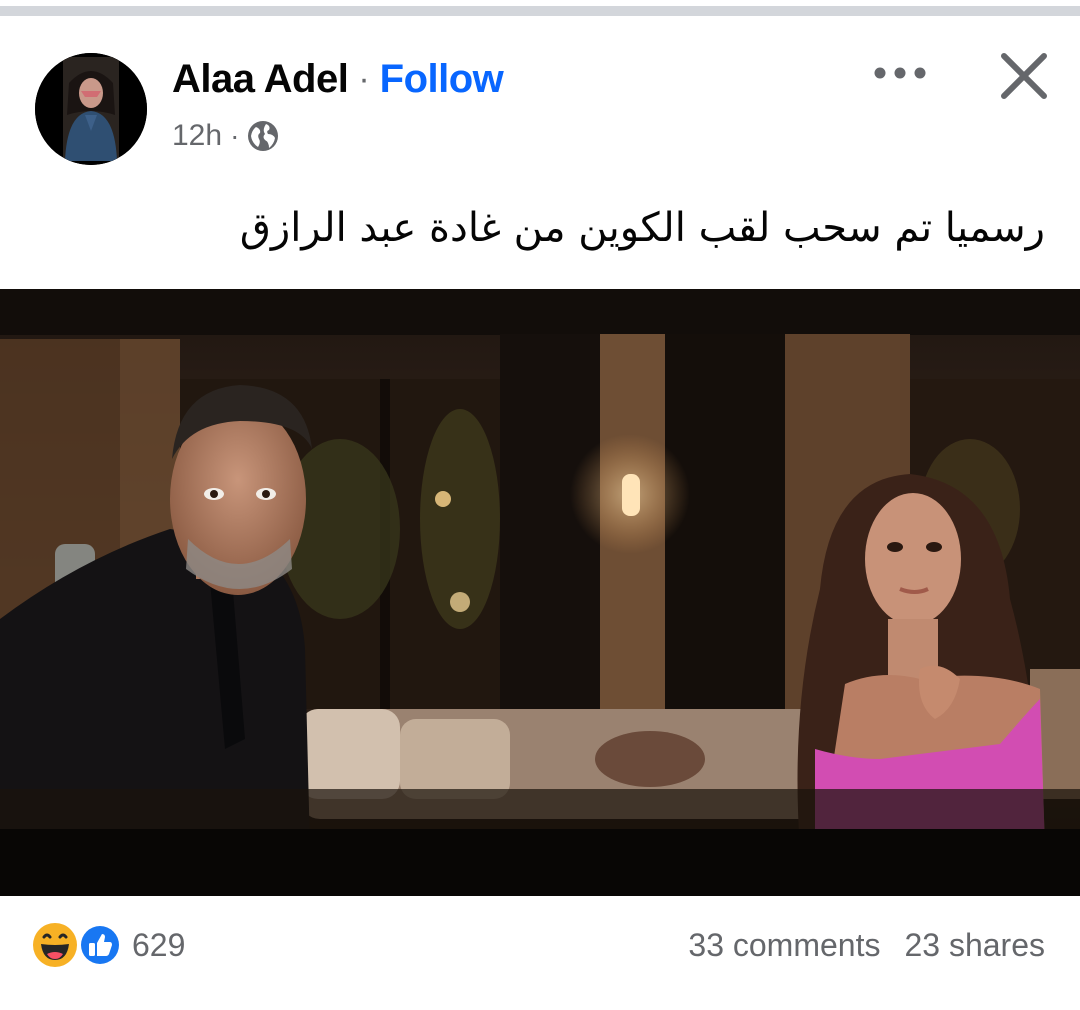 This screenshot has height=1010, width=1080. I want to click on author-line: Alaa Adel · Follow, so click(338, 79).